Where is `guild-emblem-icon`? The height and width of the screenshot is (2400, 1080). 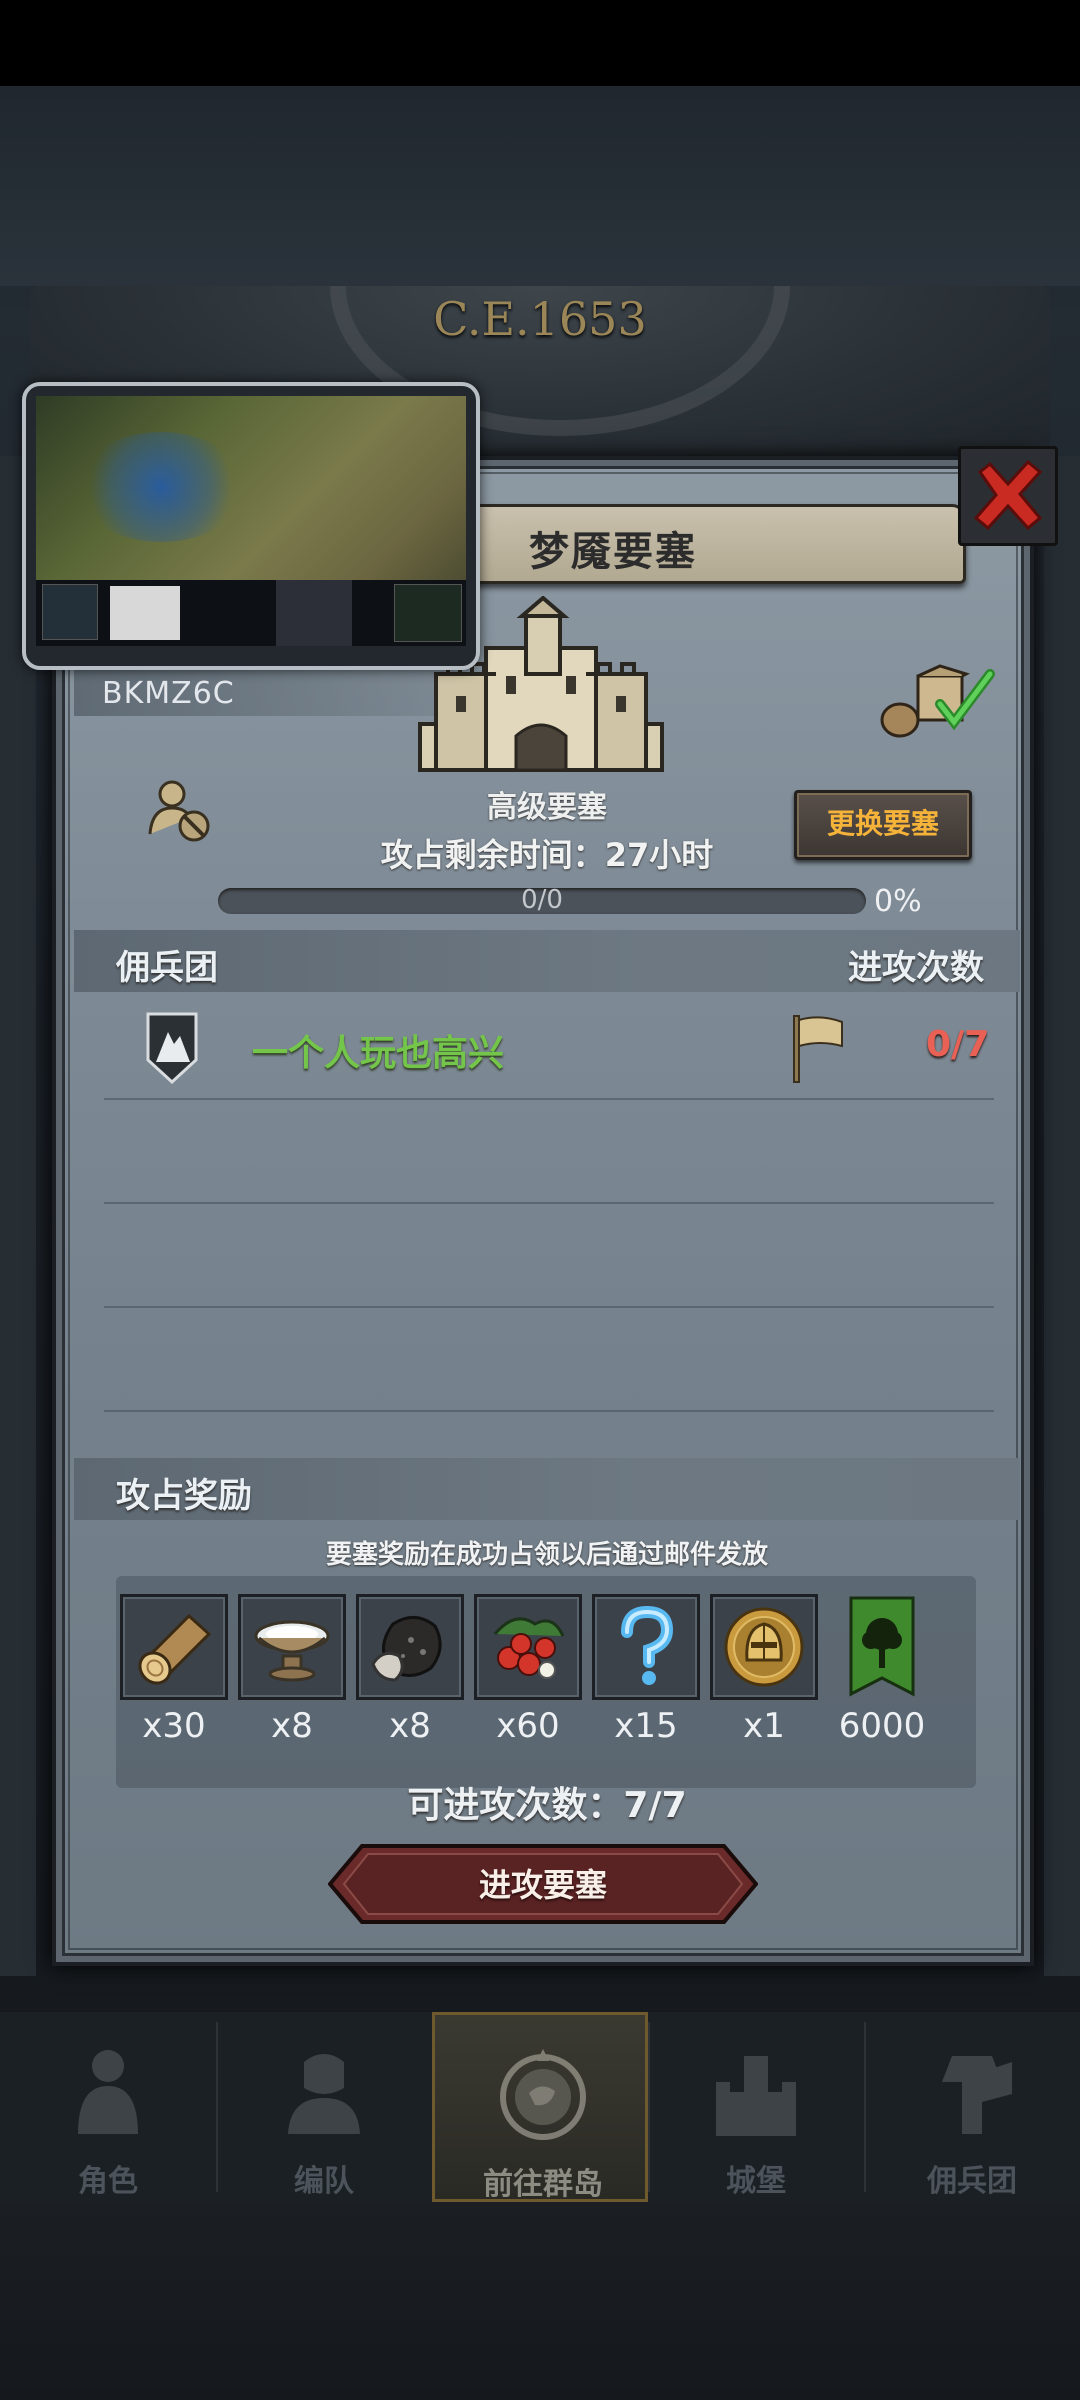
guild-emblem-icon is located at coordinates (172, 1048).